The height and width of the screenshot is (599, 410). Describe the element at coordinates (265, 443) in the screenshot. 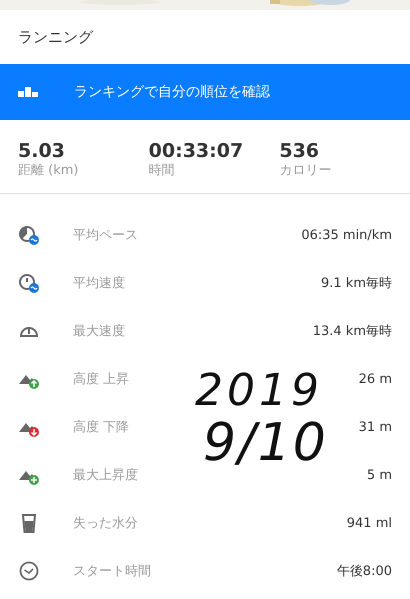

I see `handwritten-note: 9/10` at that location.